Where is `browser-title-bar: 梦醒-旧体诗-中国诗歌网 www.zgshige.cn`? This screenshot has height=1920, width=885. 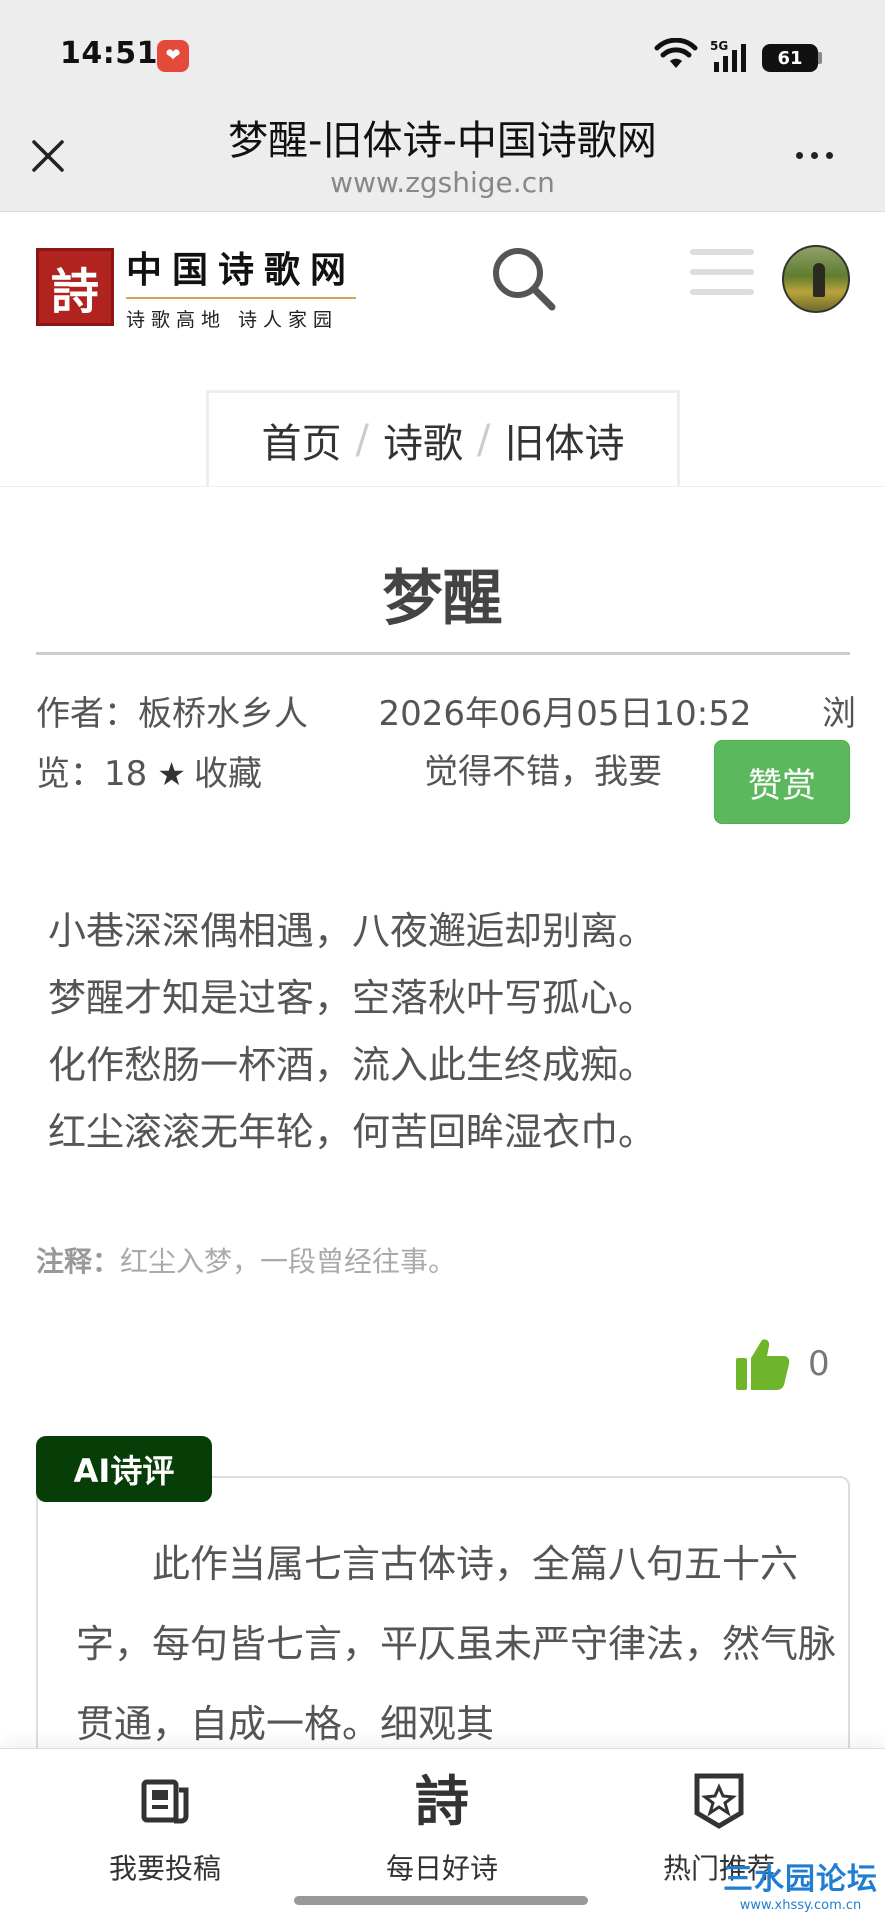
browser-title-bar: 梦醒-旧体诗-中国诗歌网 www.zgshige.cn is located at coordinates (442, 156).